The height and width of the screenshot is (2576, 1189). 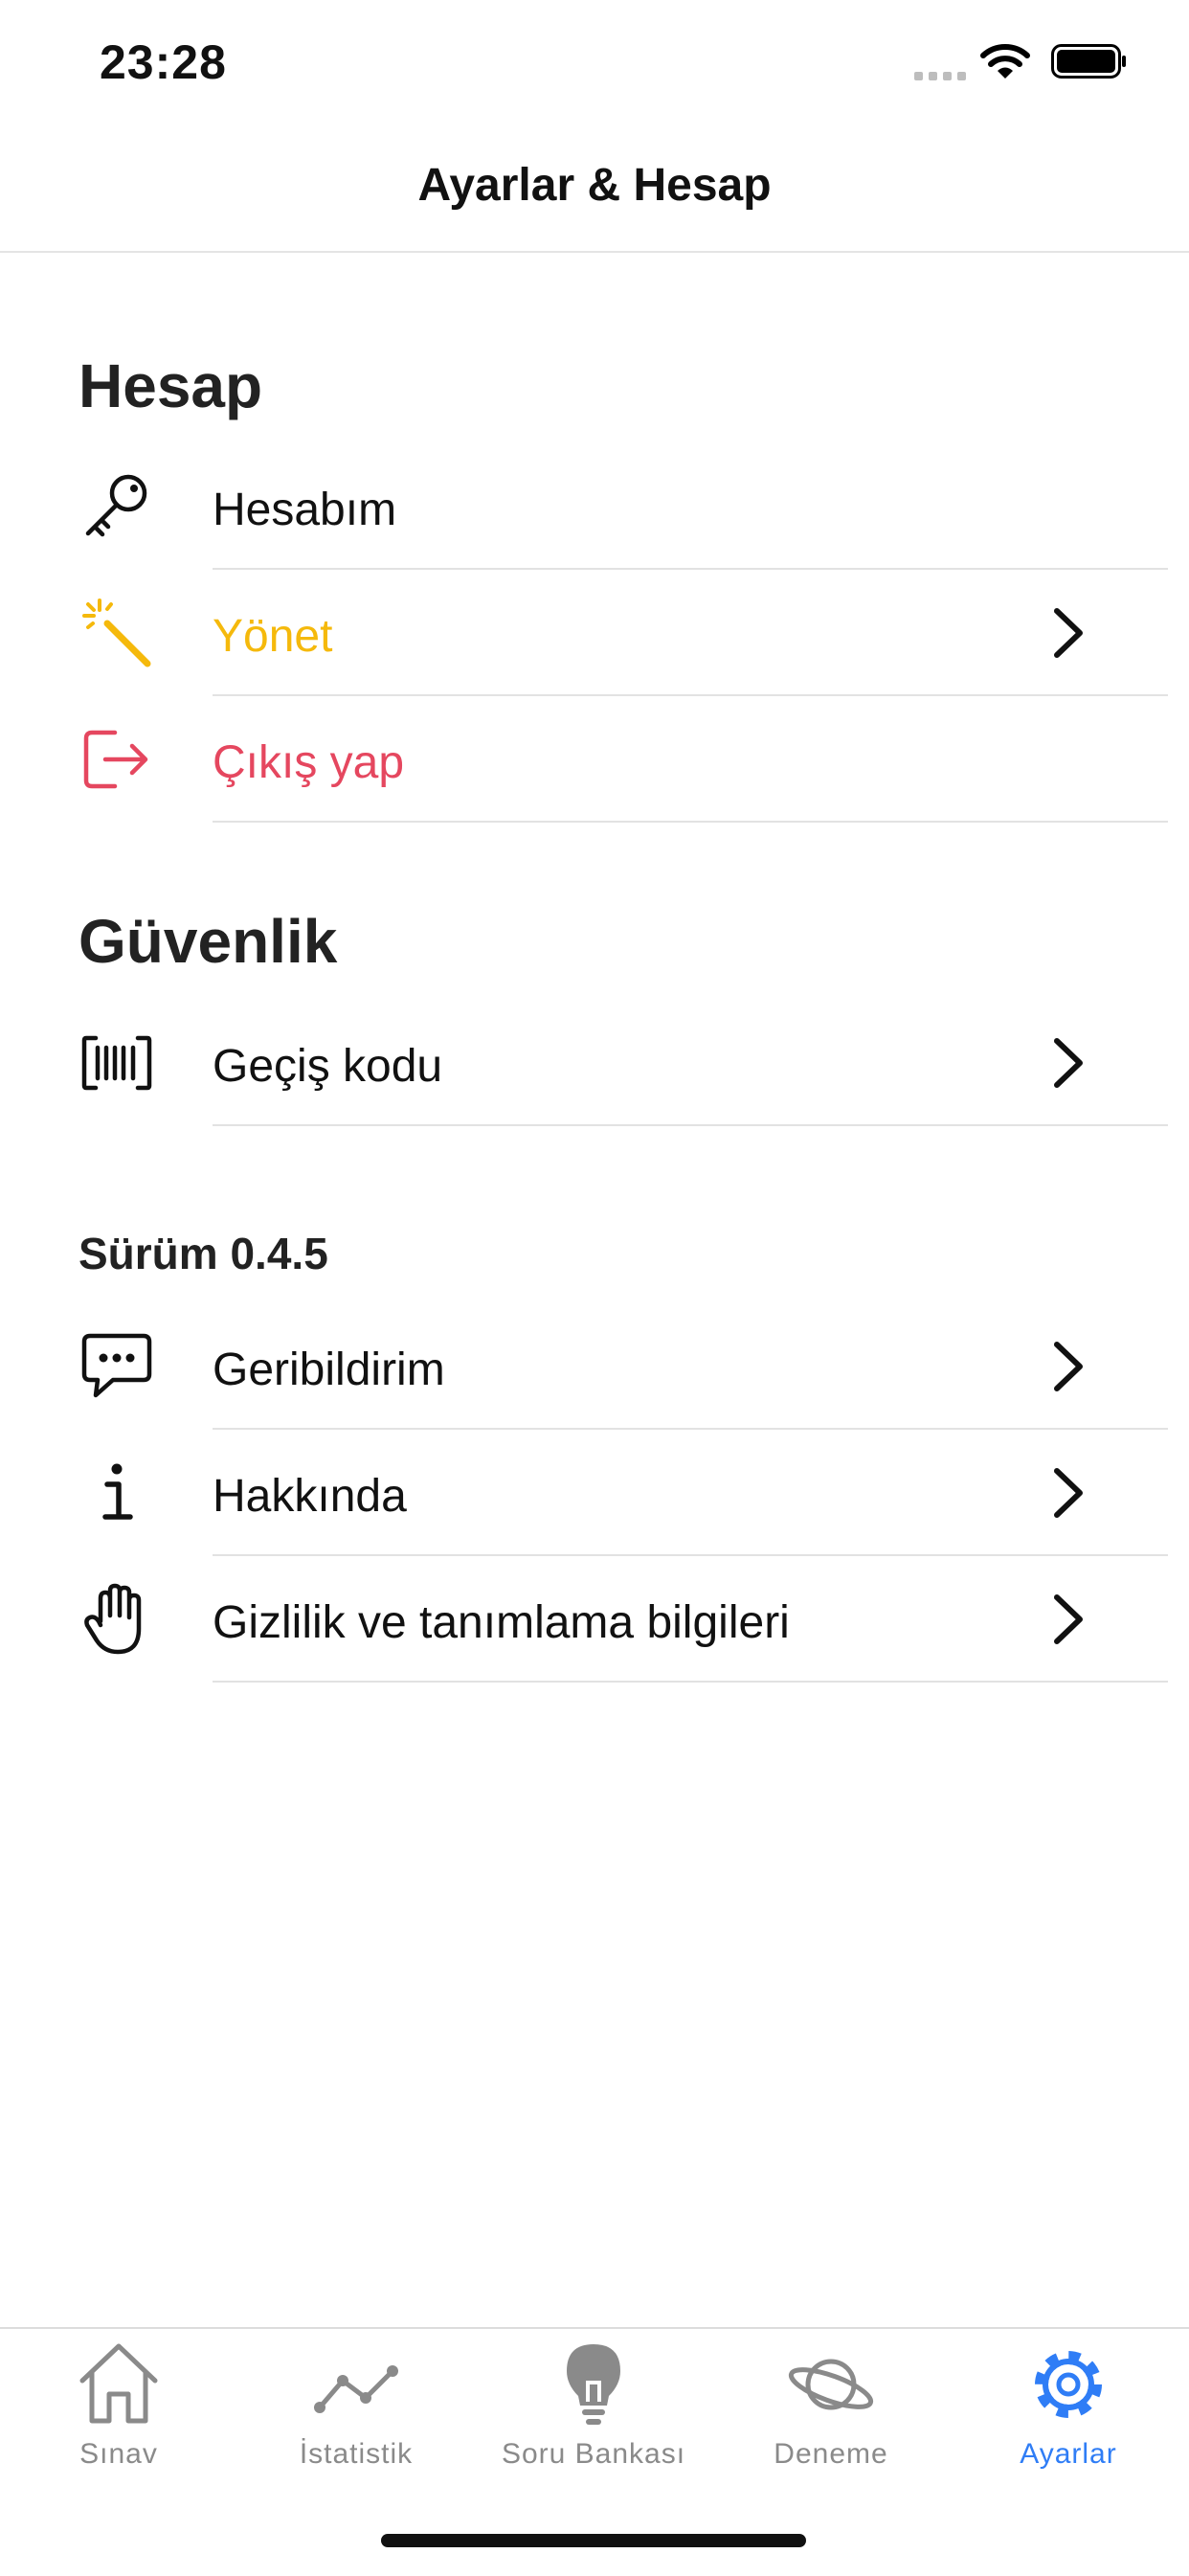 I want to click on gear-icon, so click(x=1068, y=2384).